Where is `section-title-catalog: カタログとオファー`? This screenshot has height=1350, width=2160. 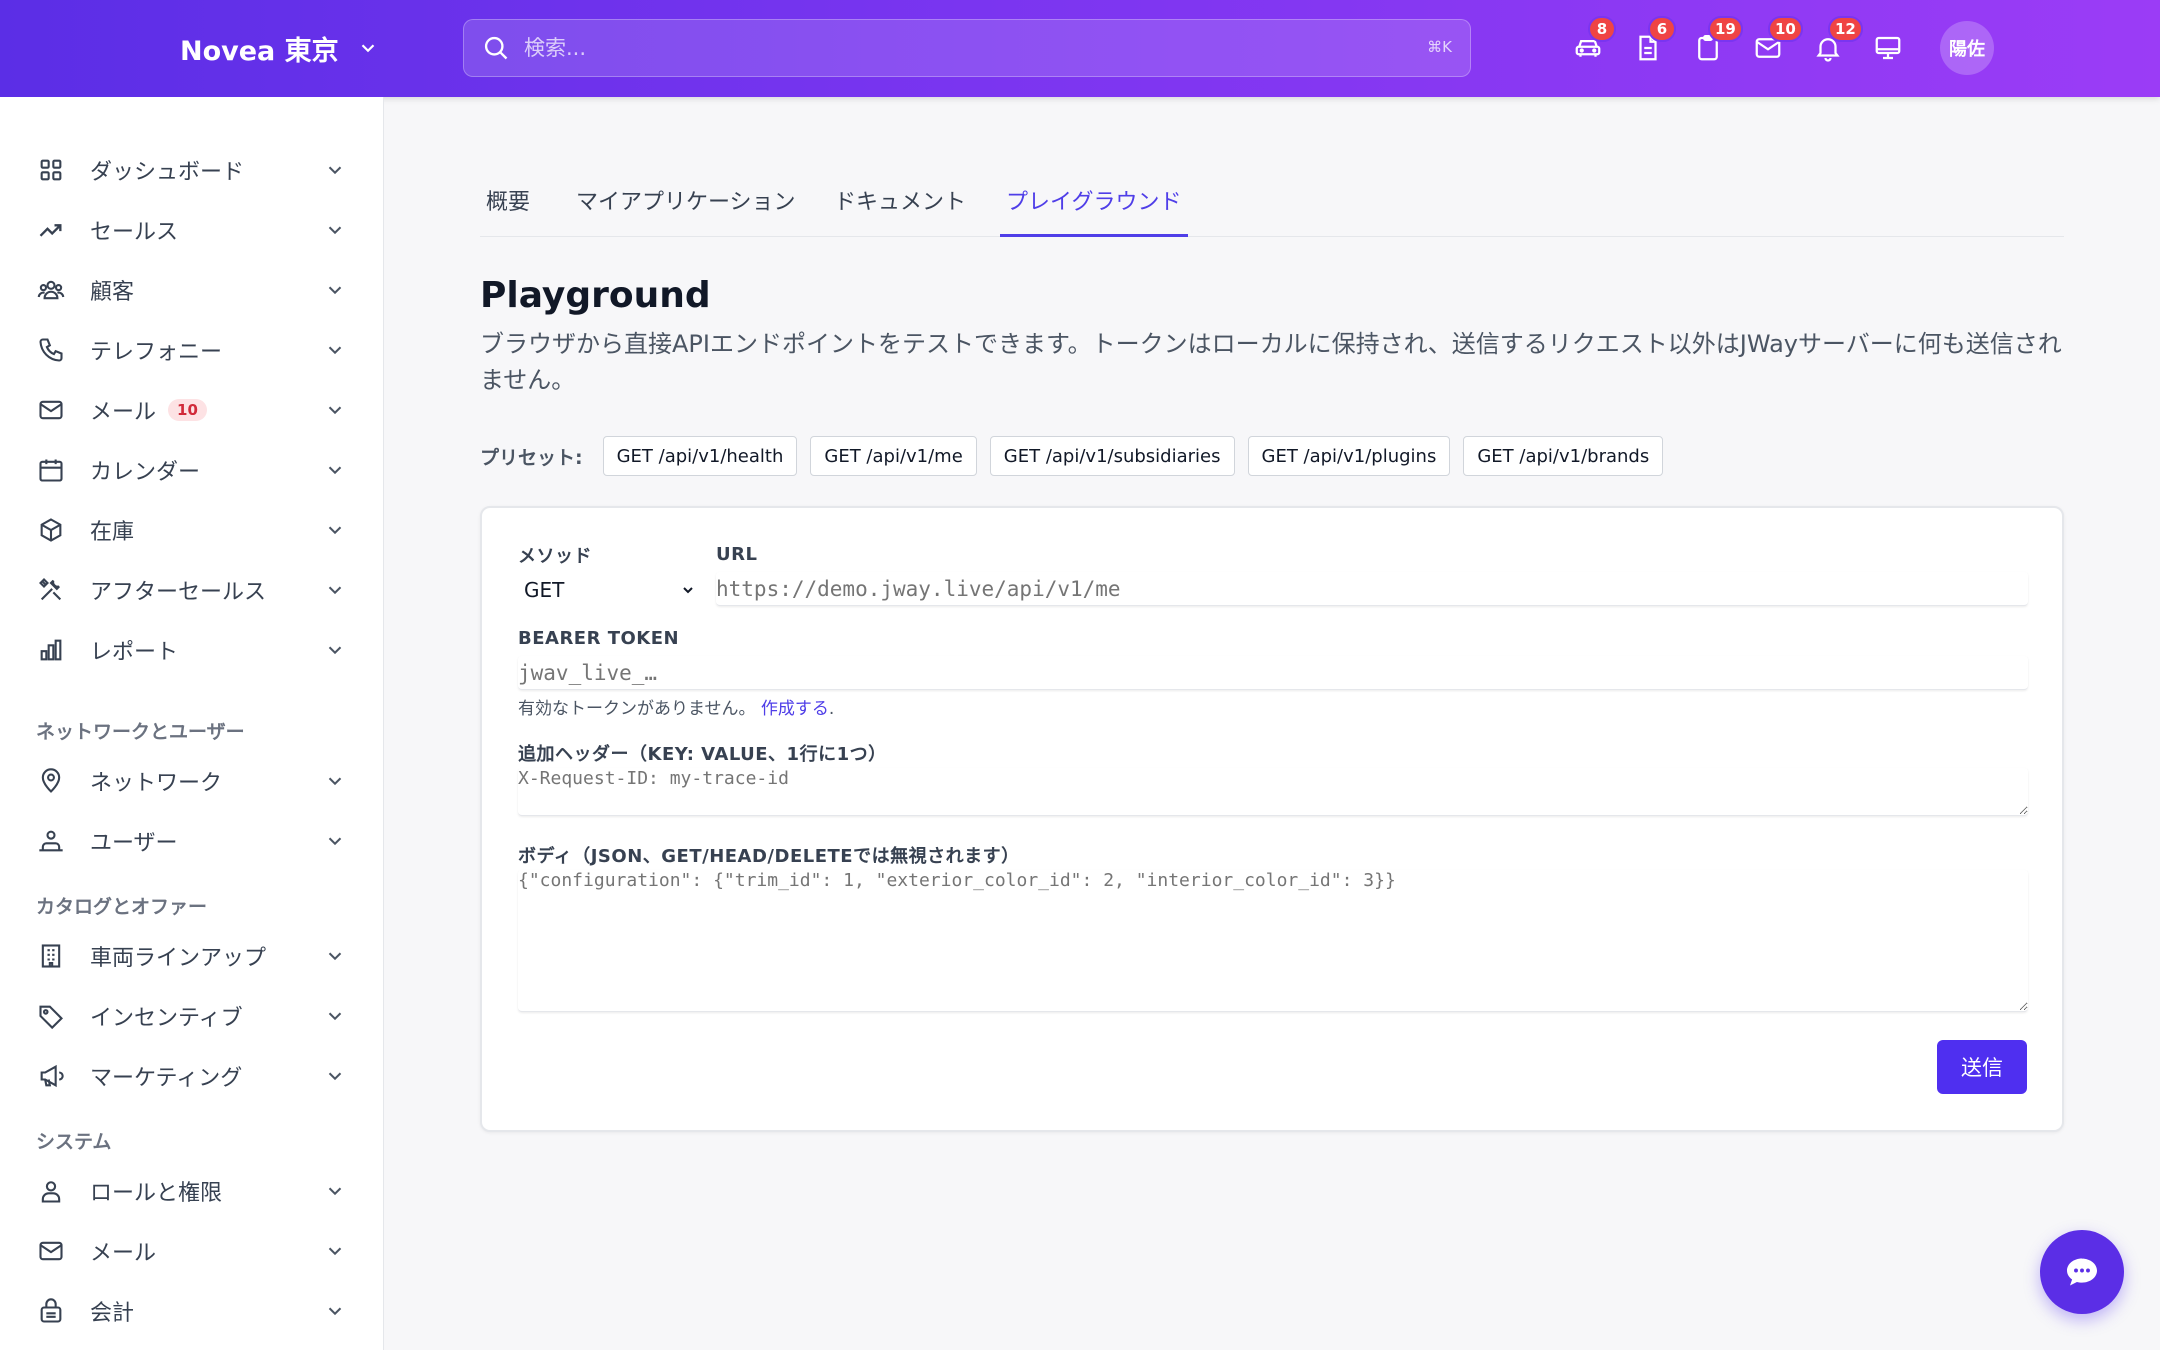
section-title-catalog: カタログとオファー is located at coordinates (122, 907).